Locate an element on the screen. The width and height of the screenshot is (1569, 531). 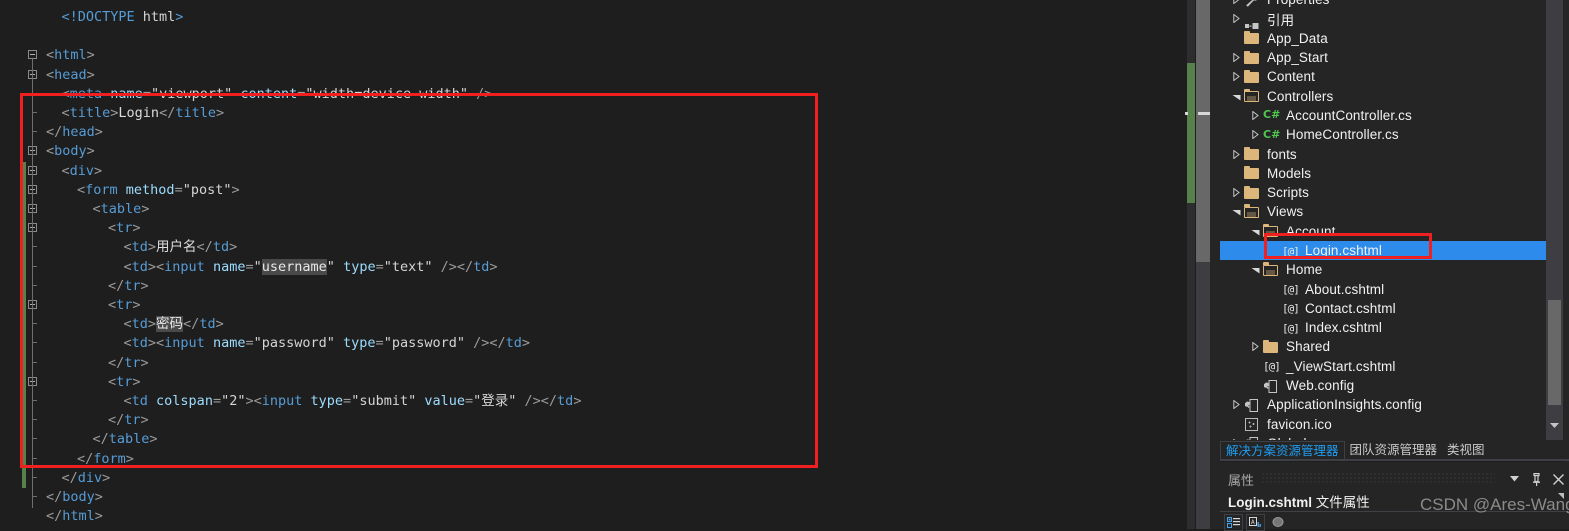
tree-item: [@] Contact.cshtml is located at coordinates (1384, 308).